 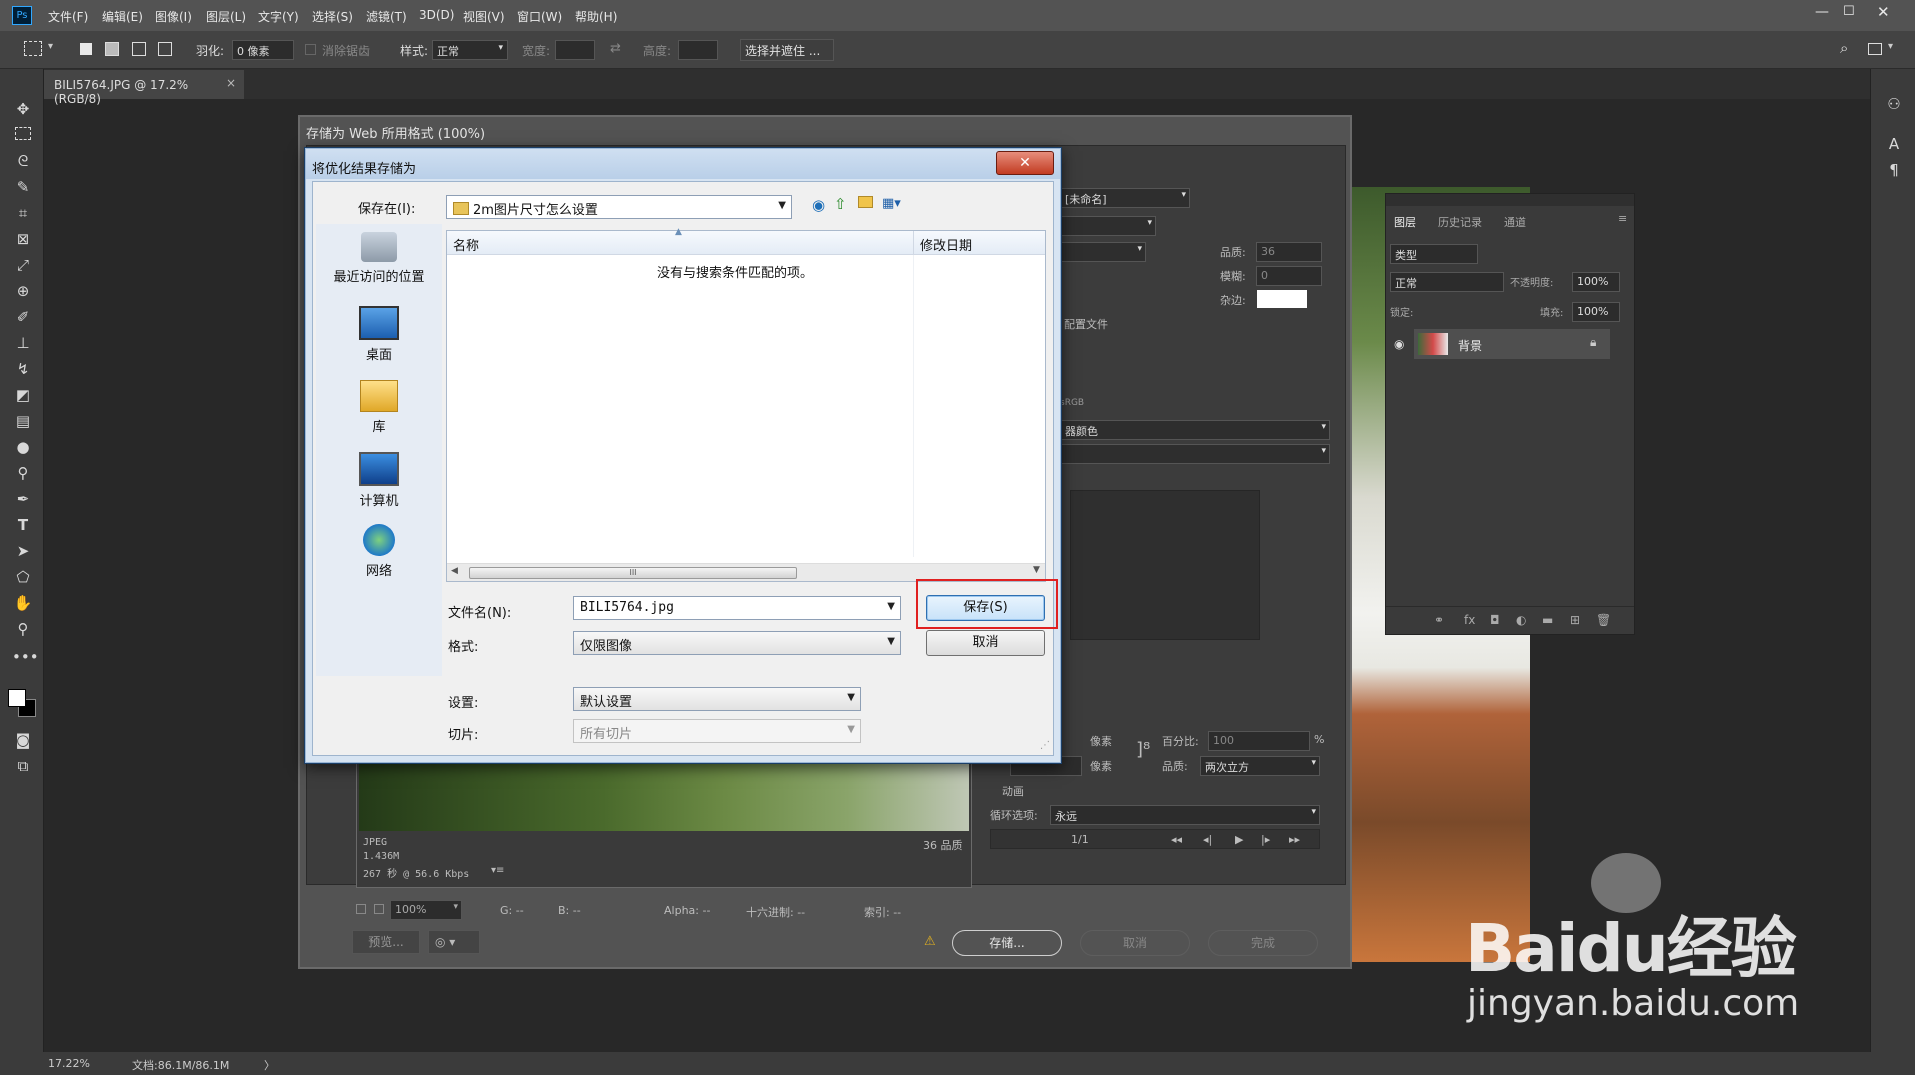 What do you see at coordinates (1883, 12) in the screenshot?
I see `close-window-icon: ✕` at bounding box center [1883, 12].